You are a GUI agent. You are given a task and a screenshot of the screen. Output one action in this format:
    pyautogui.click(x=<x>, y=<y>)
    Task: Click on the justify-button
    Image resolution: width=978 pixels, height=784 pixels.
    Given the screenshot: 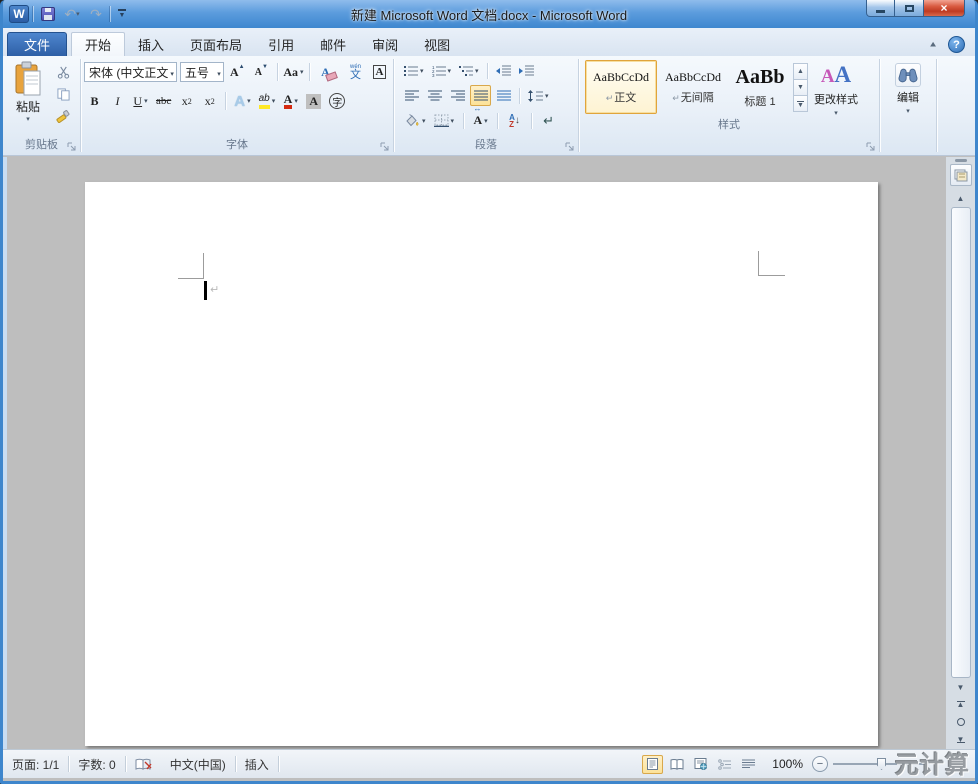 What is the action you would take?
    pyautogui.click(x=480, y=95)
    